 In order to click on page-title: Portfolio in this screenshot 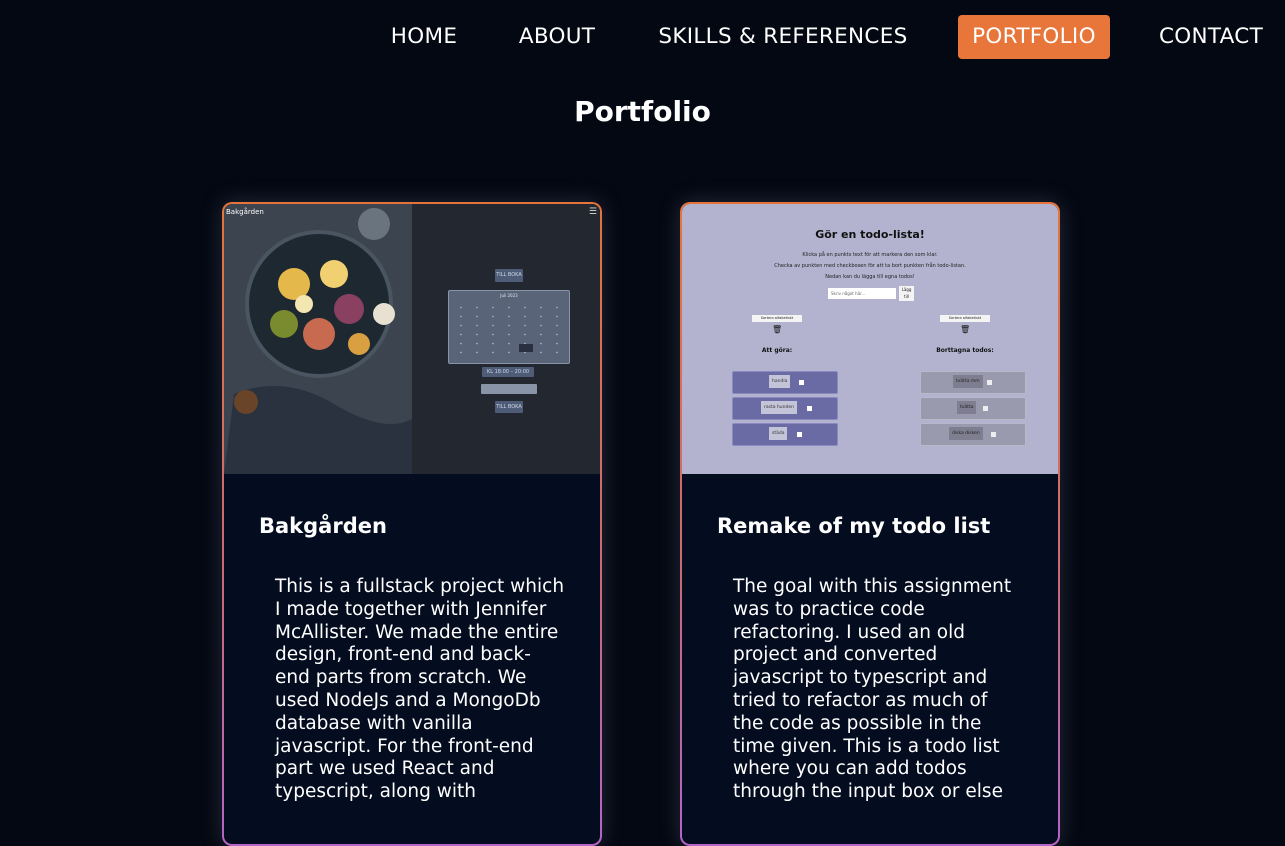, I will do `click(642, 111)`.